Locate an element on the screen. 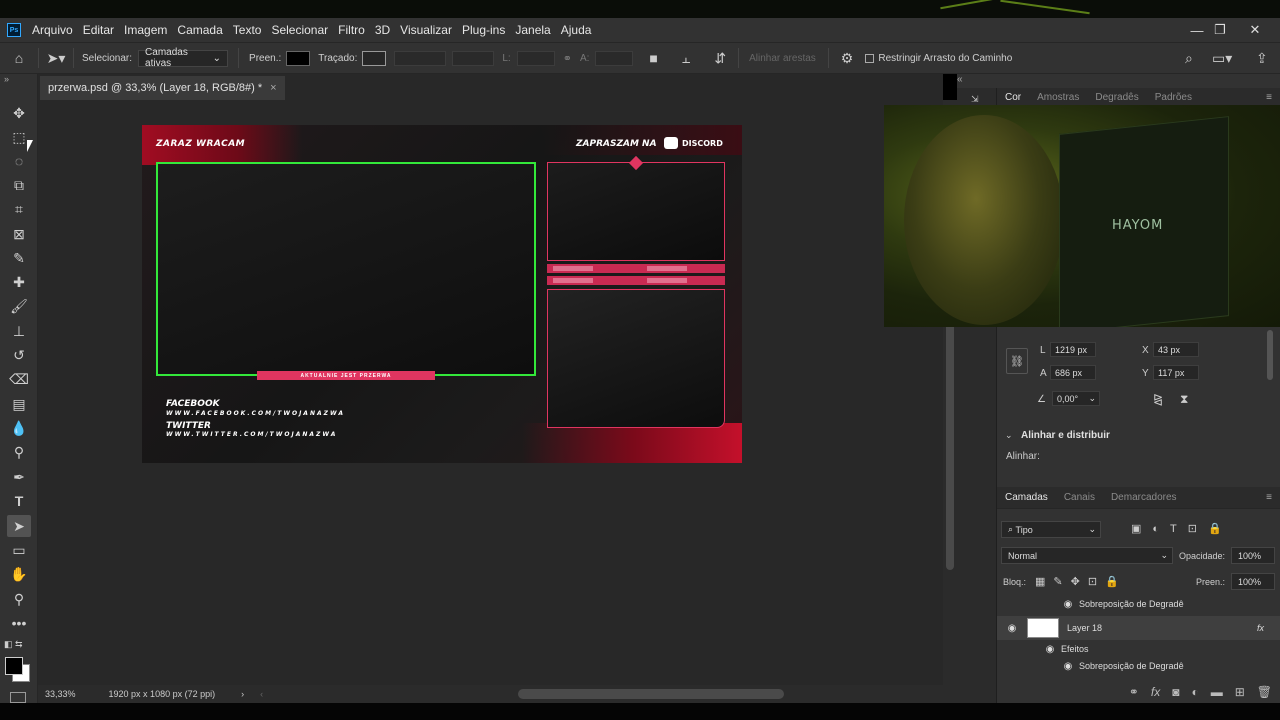 The image size is (1280, 720). menu-filtro: Filtro is located at coordinates (351, 30).